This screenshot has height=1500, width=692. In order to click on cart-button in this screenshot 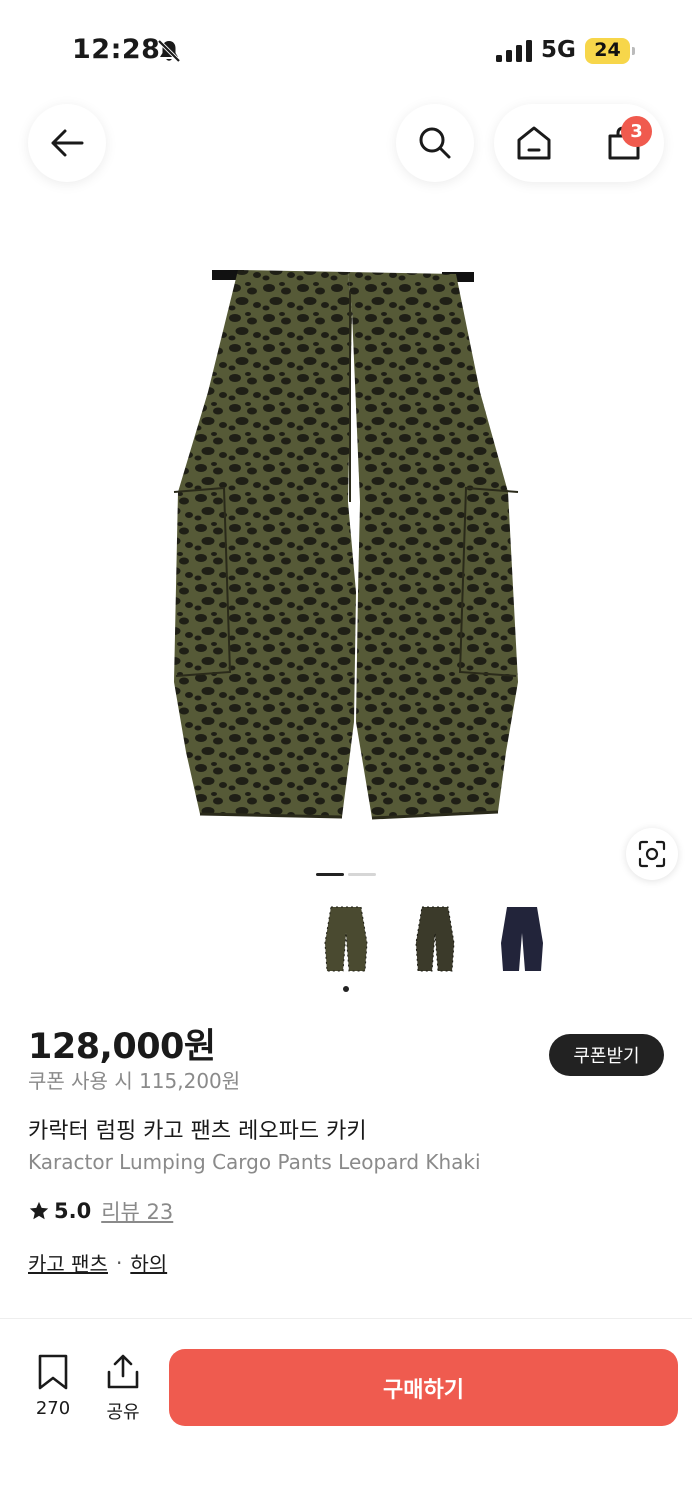, I will do `click(624, 143)`.